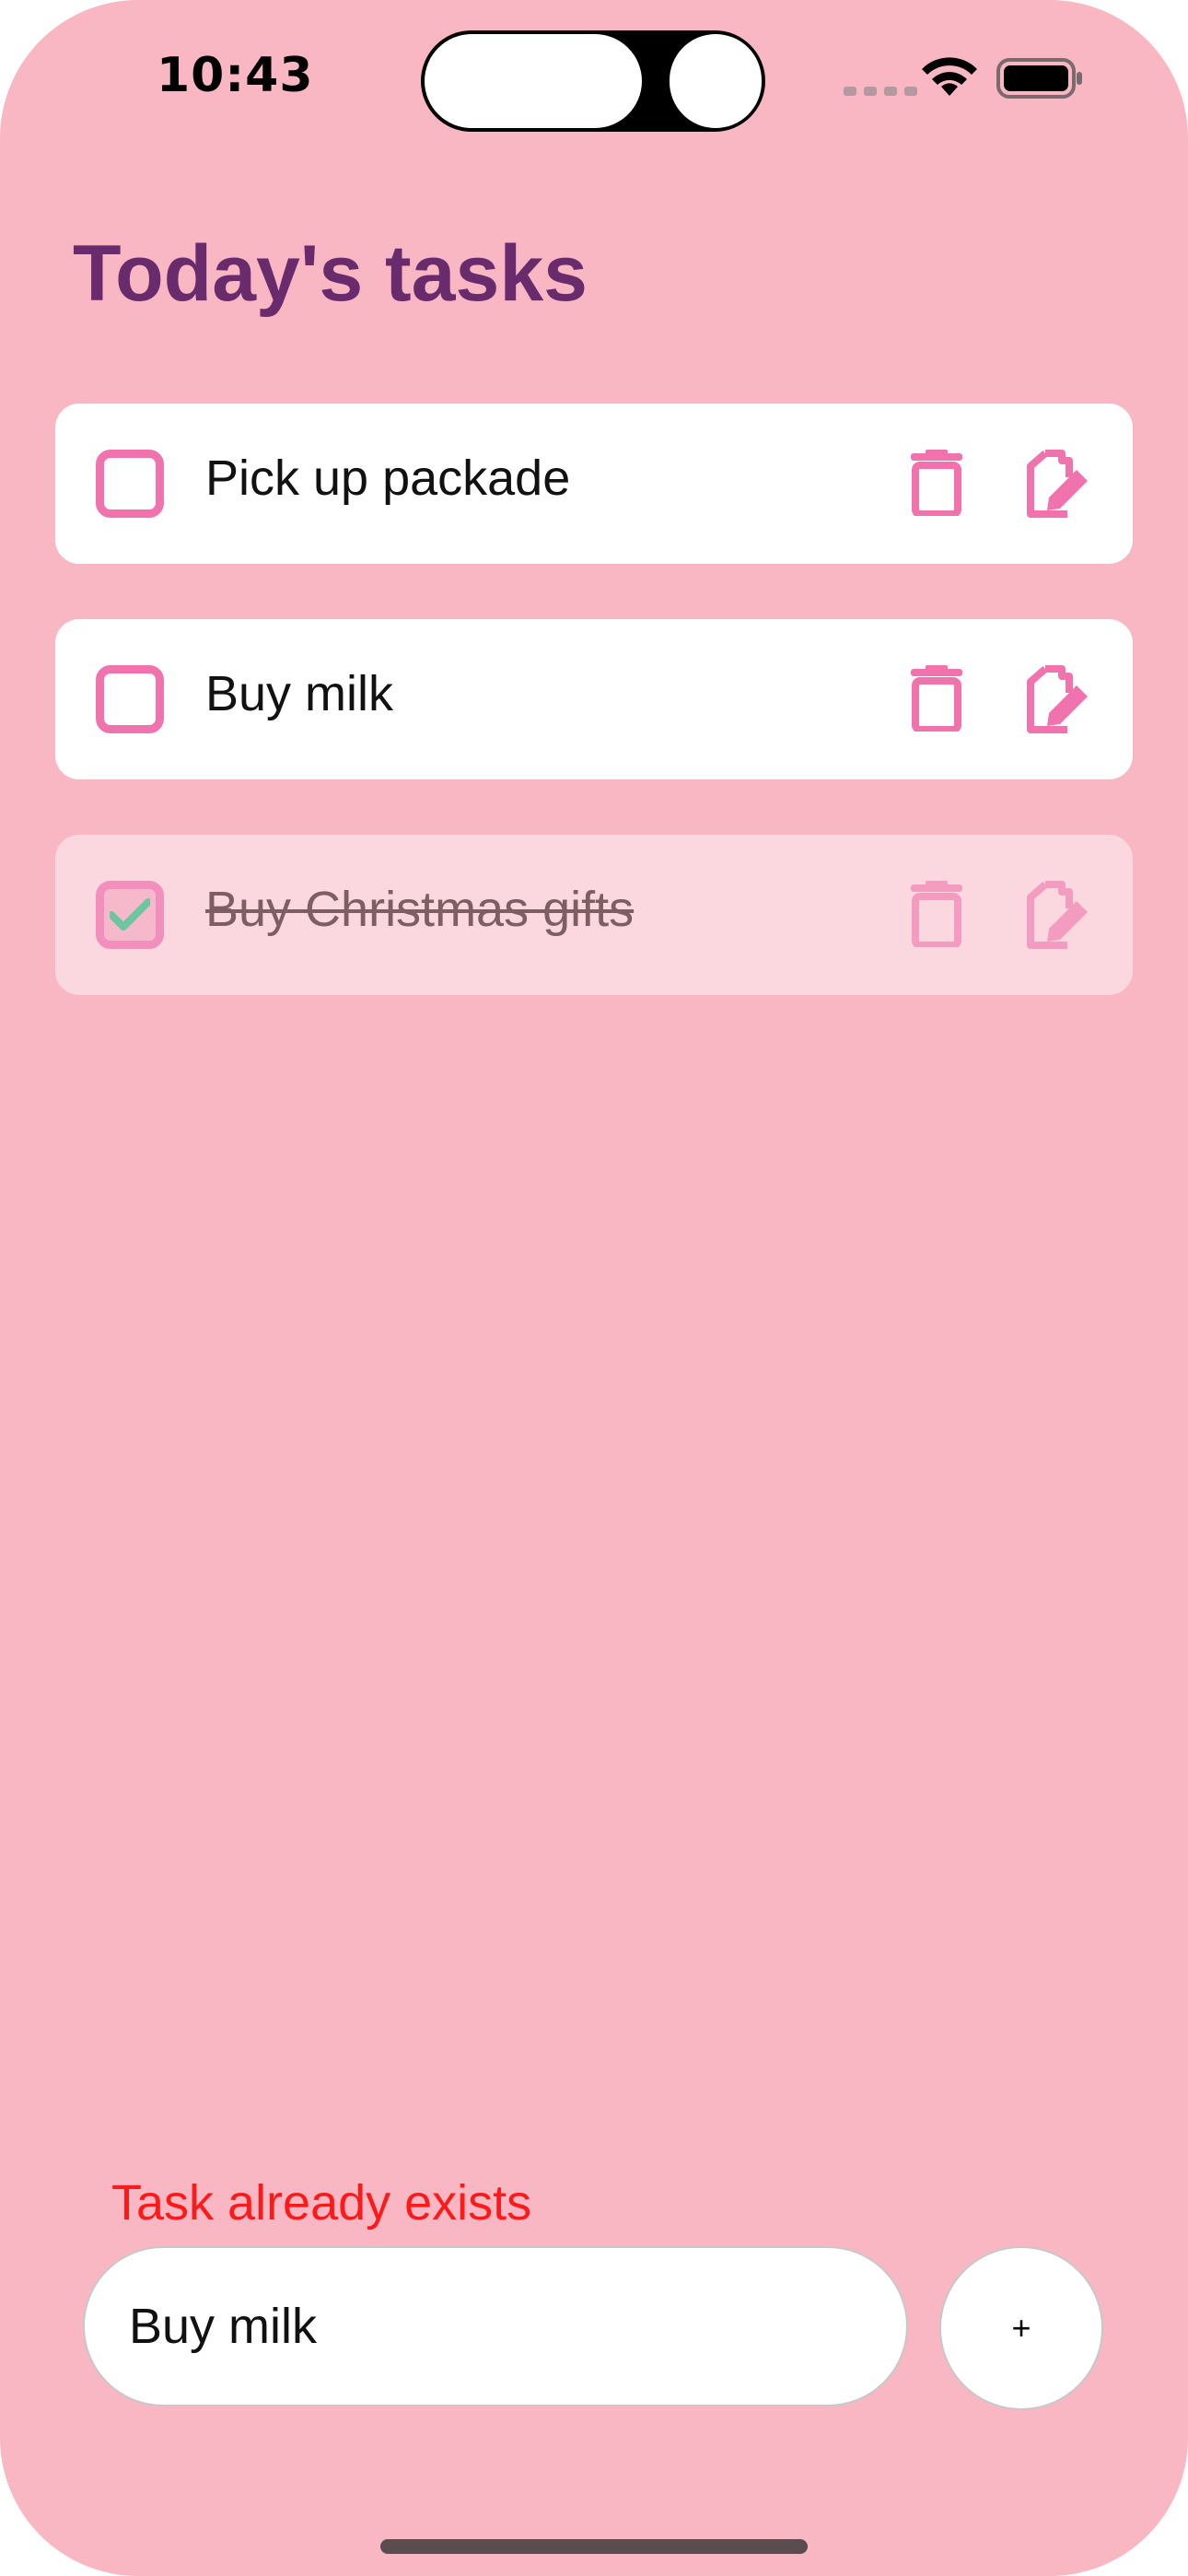 This screenshot has height=2576, width=1188. I want to click on home-indicator, so click(594, 2546).